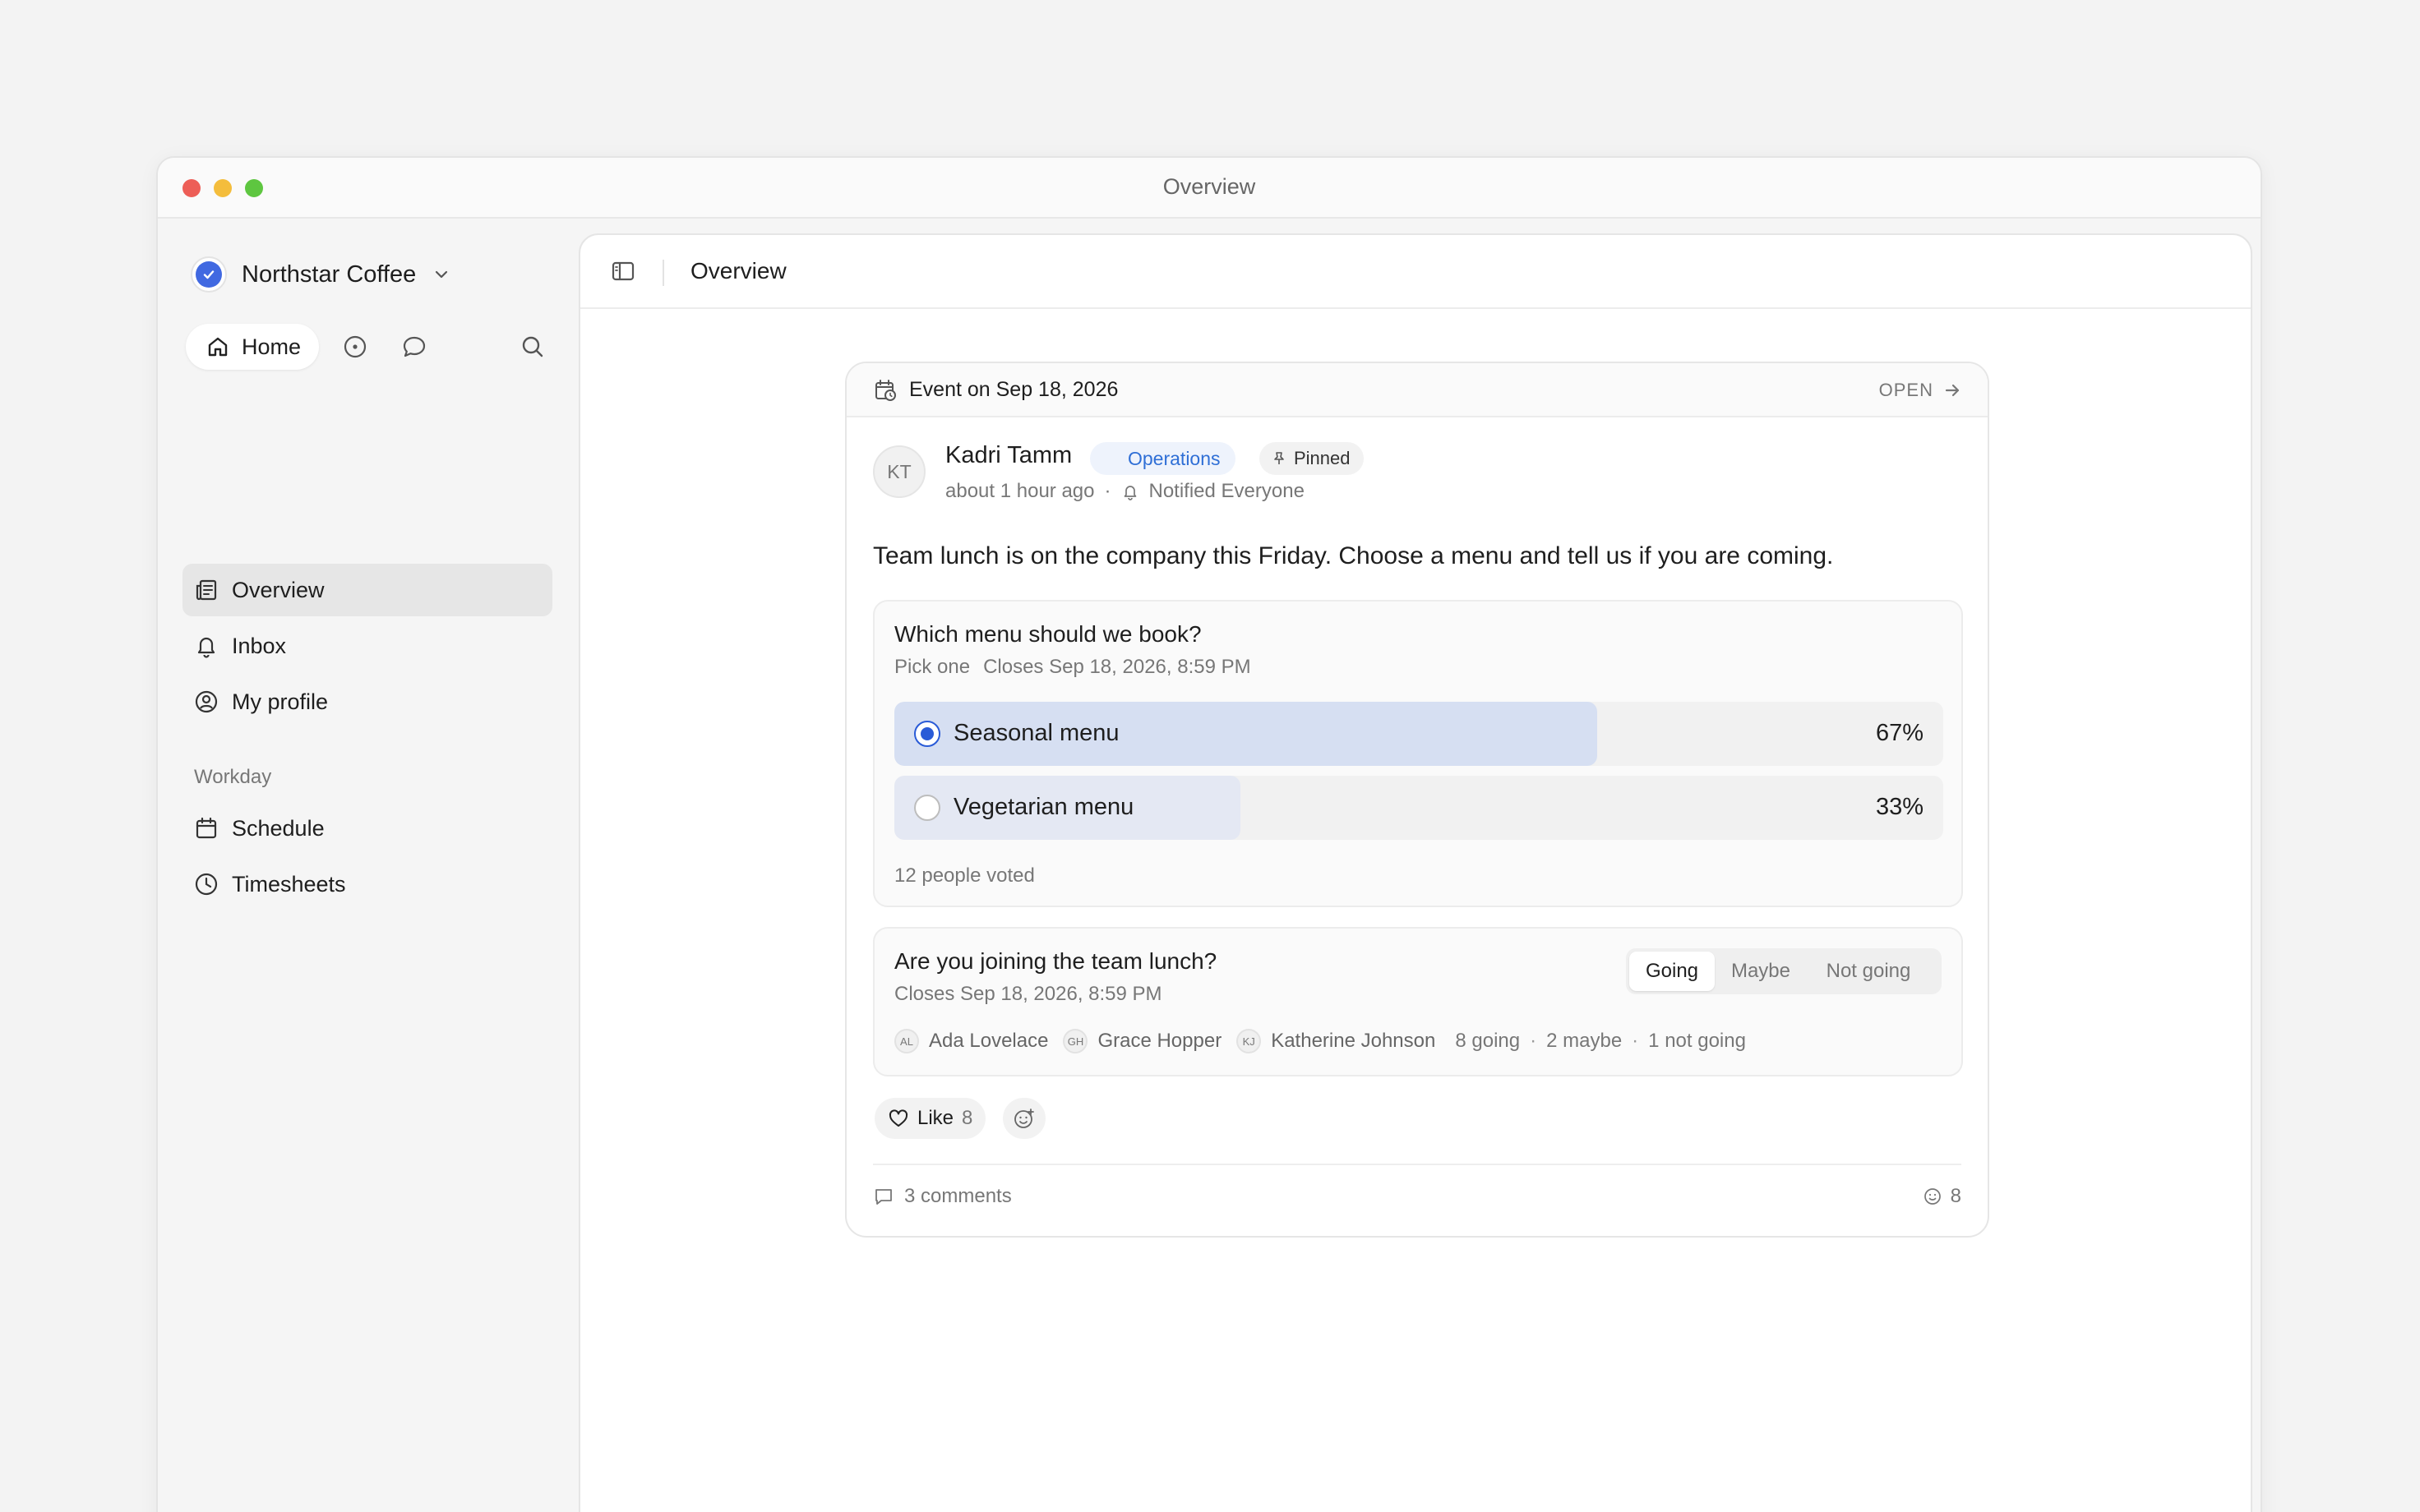  I want to click on calendar-icon, so click(206, 828).